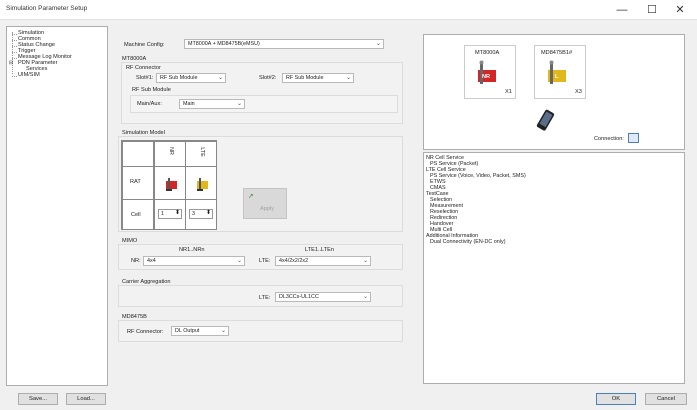  Describe the element at coordinates (557, 53) in the screenshot. I see `md8475b-diagram-label: MD8475B1#` at that location.